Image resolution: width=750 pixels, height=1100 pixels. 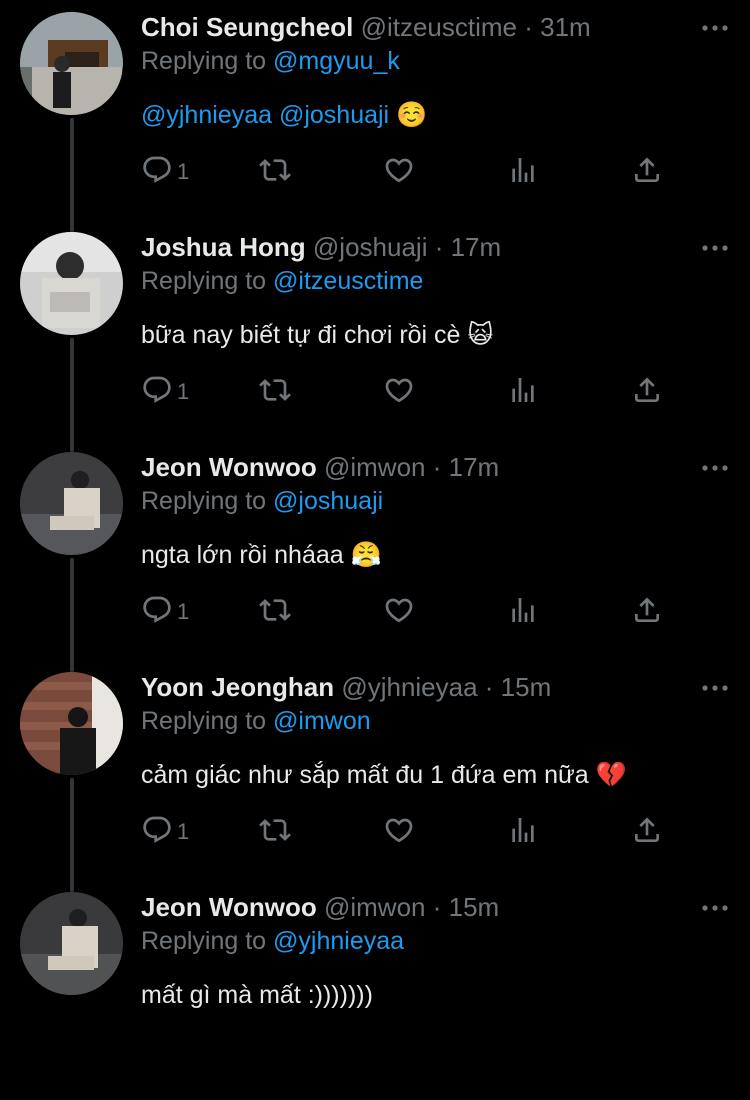 I want to click on display-name: Yoon Jeonghan, so click(x=237, y=687).